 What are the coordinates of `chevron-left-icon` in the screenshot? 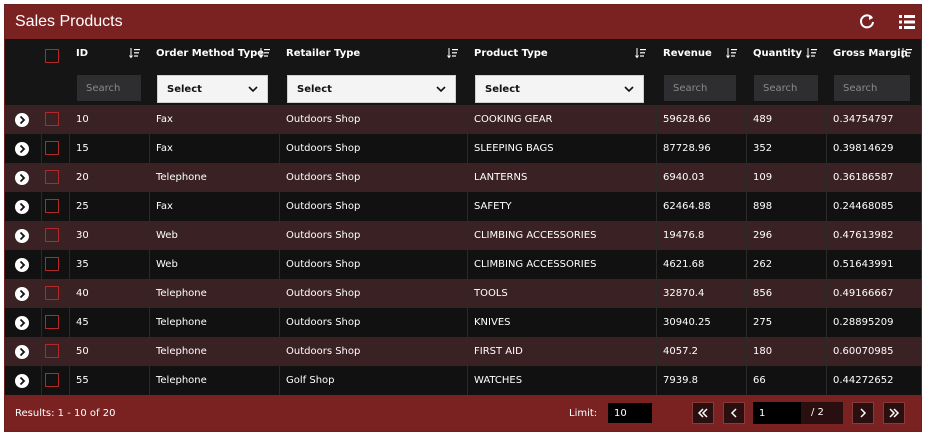 It's located at (733, 413).